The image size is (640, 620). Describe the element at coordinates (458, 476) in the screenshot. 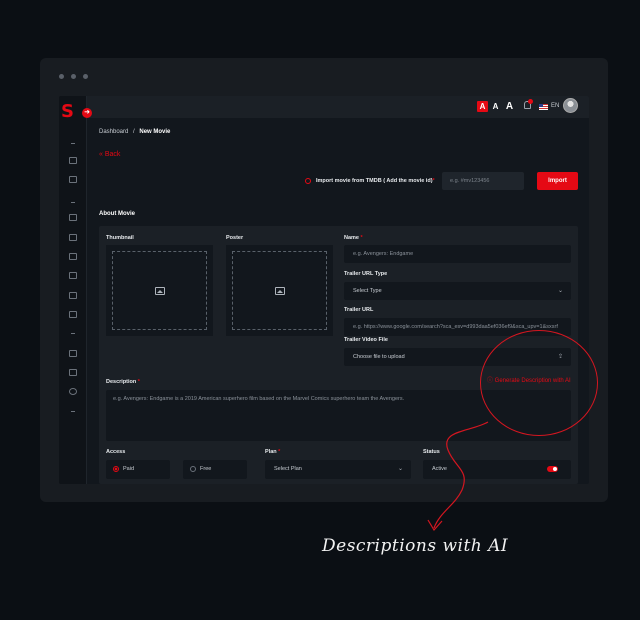

I see `callout-arrow` at that location.